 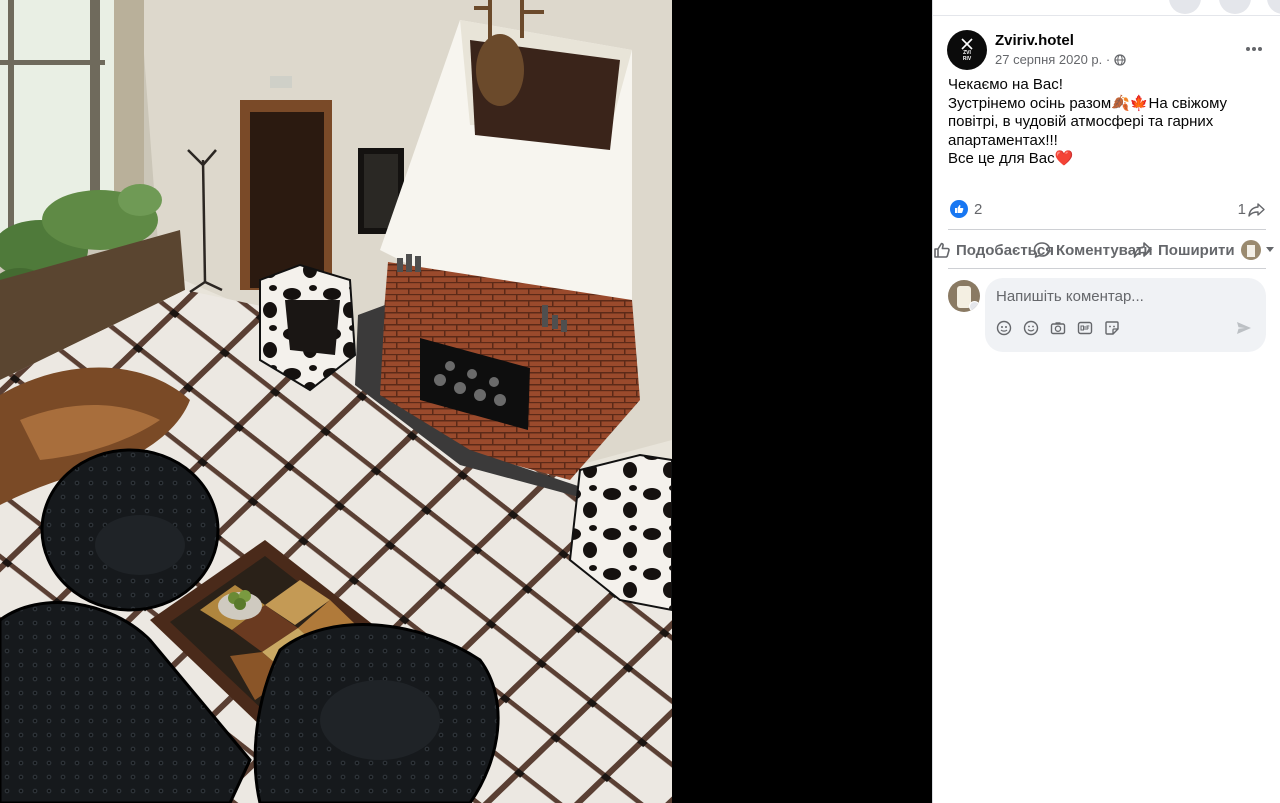 What do you see at coordinates (1004, 328) in the screenshot?
I see `avatar-sticker-icon` at bounding box center [1004, 328].